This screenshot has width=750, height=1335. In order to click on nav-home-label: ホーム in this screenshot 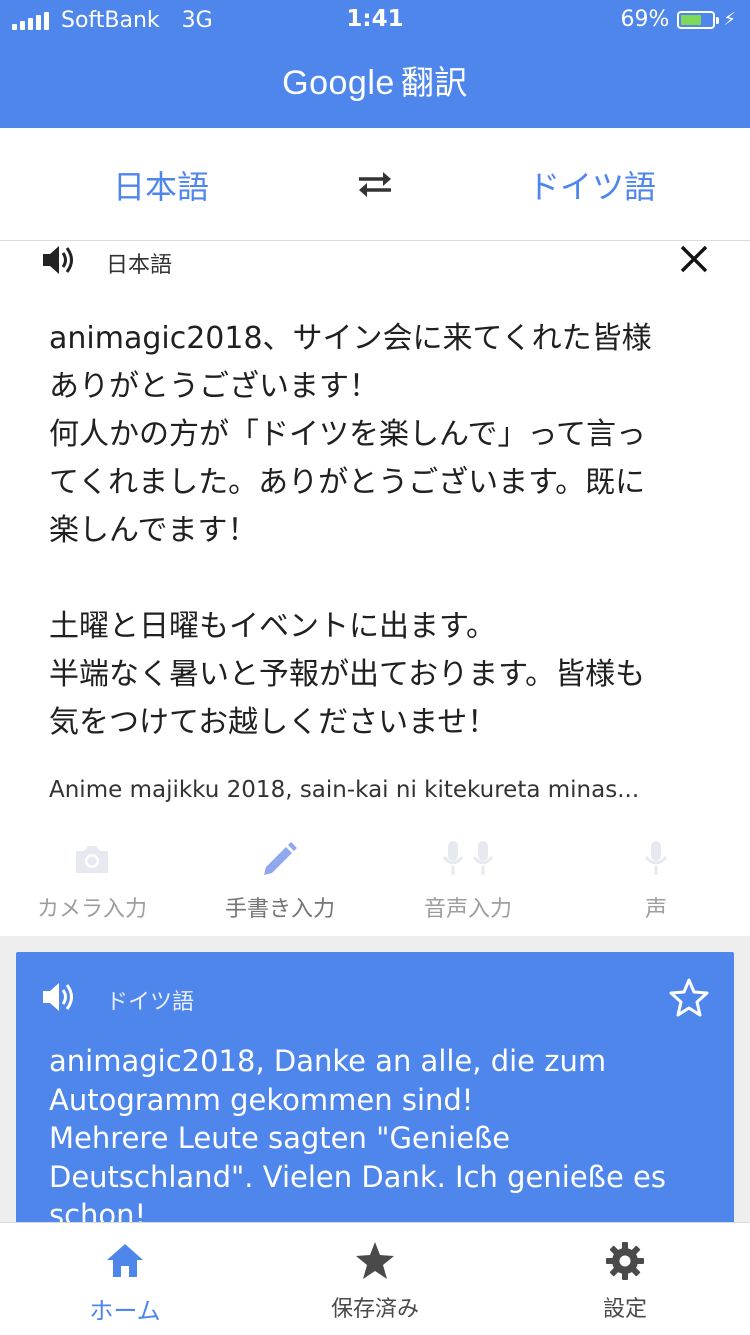, I will do `click(125, 1311)`.